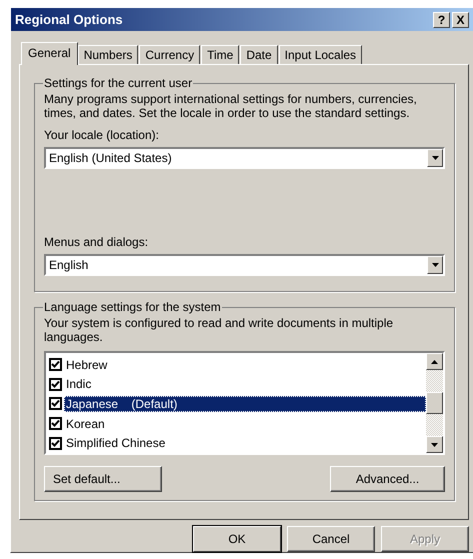 This screenshot has width=473, height=559. Describe the element at coordinates (441, 20) in the screenshot. I see `help-button: ?` at that location.